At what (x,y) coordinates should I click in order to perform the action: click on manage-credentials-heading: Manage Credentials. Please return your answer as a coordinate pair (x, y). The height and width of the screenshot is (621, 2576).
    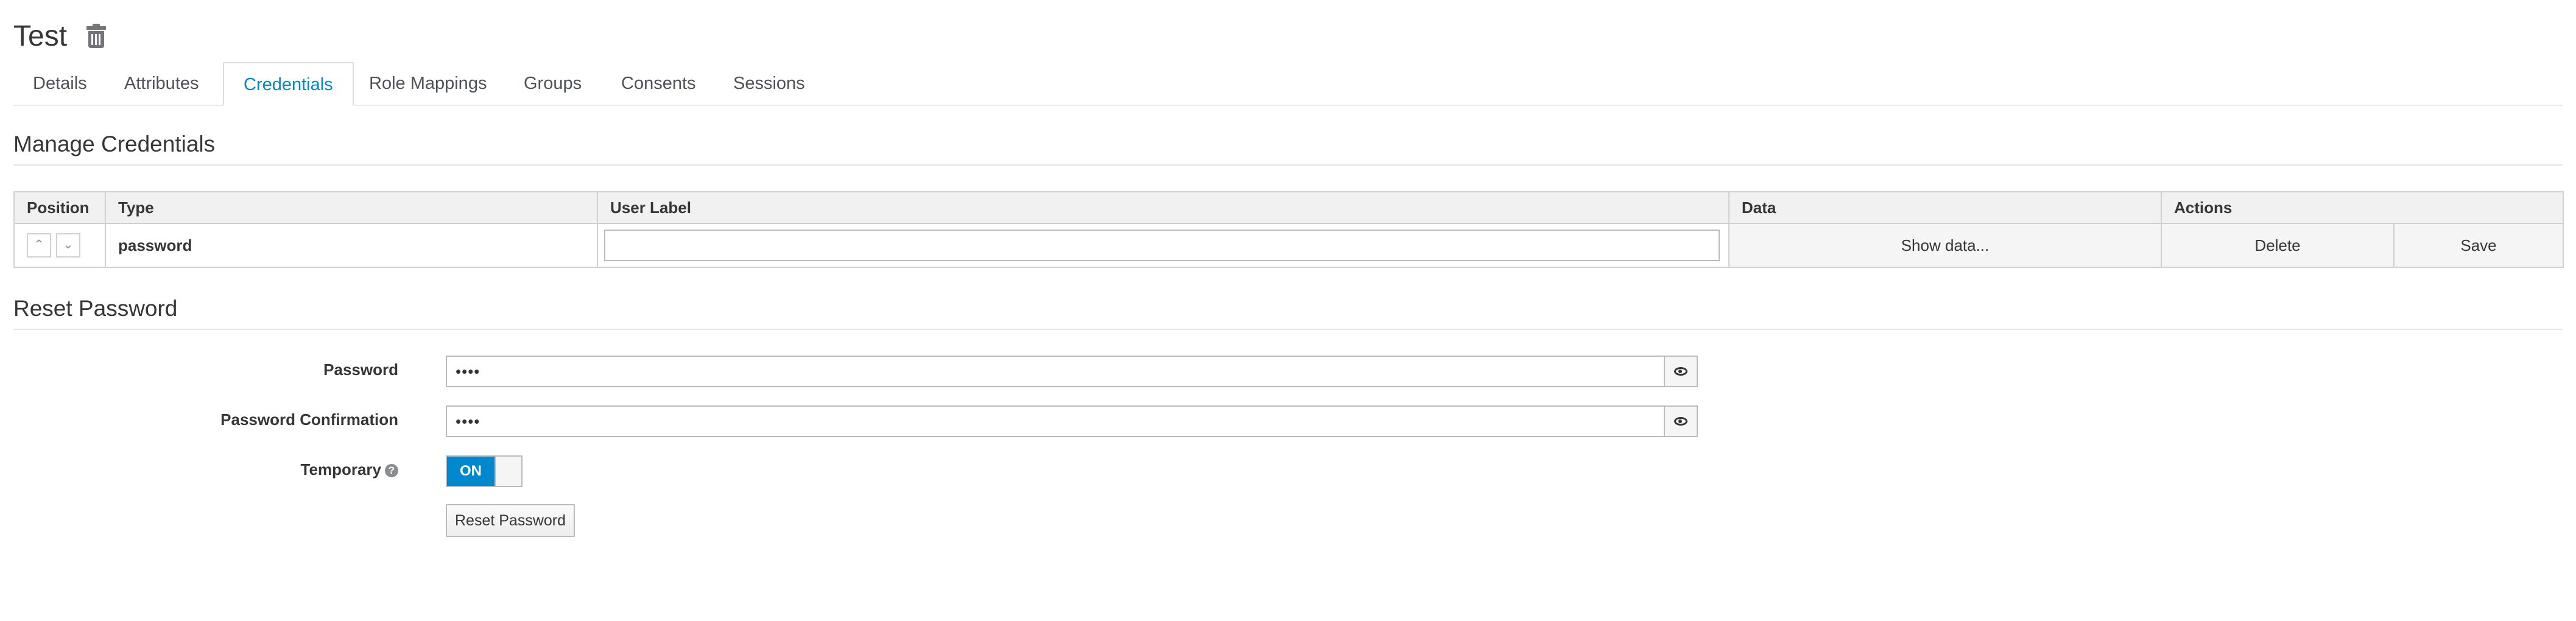
    Looking at the image, I should click on (114, 144).